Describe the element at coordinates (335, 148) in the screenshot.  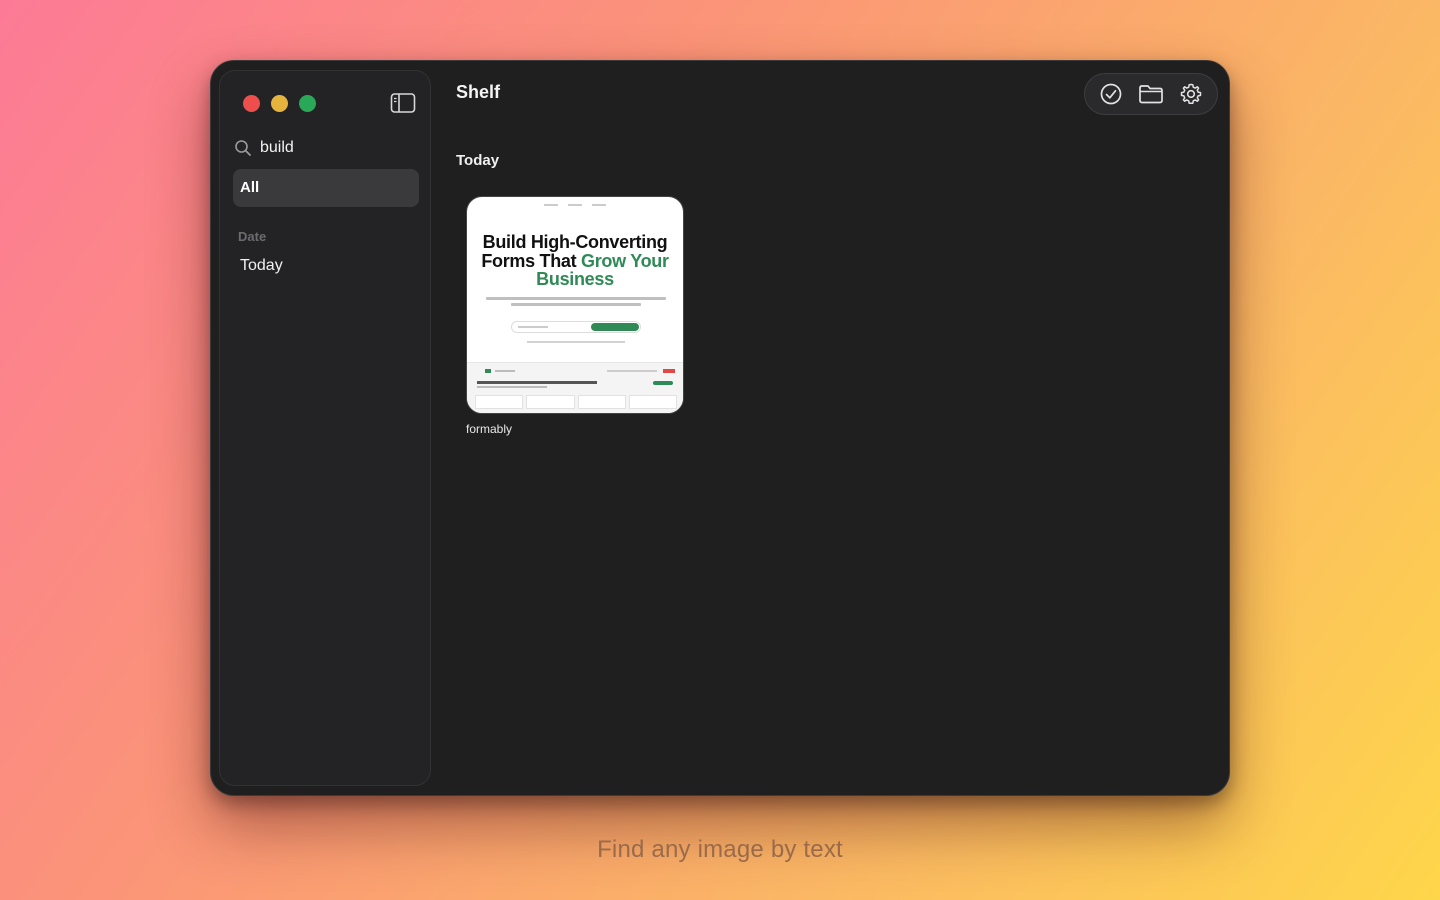
I see `search-input` at that location.